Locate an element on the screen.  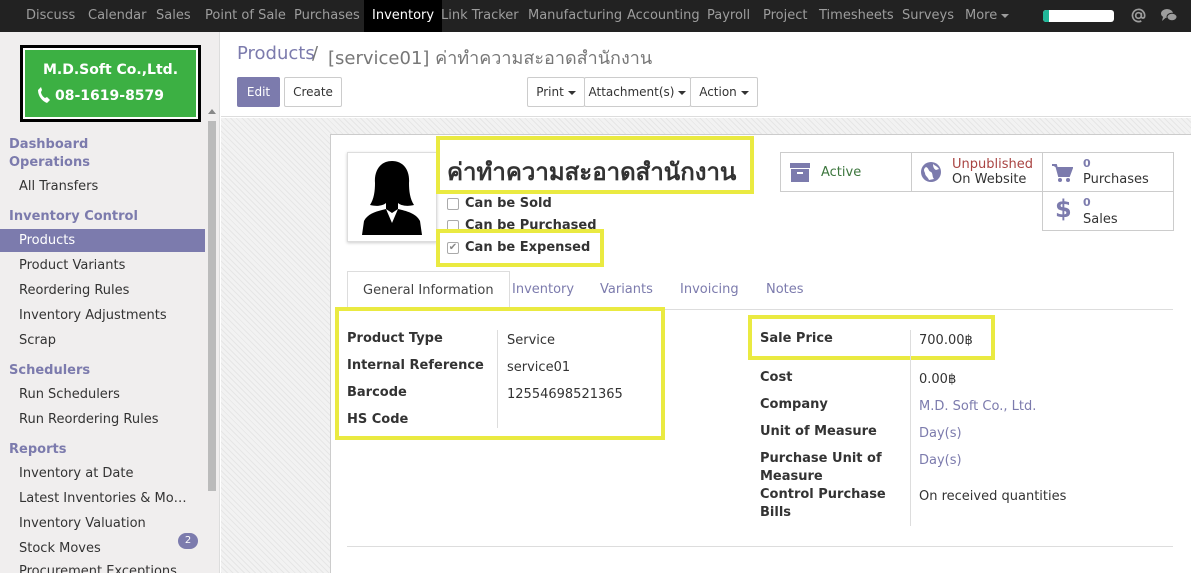
sidebar-header-operations: Operations is located at coordinates (49, 162).